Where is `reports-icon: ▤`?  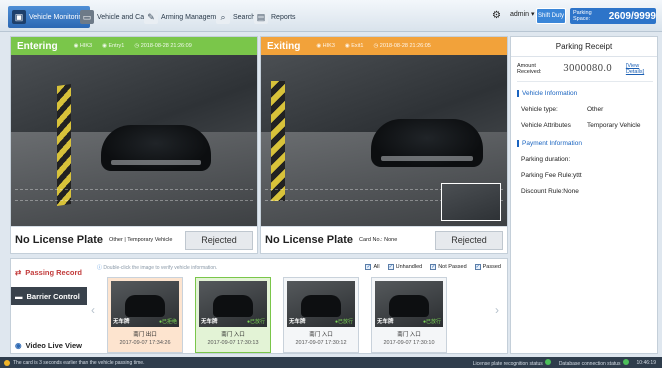 reports-icon: ▤ is located at coordinates (261, 17).